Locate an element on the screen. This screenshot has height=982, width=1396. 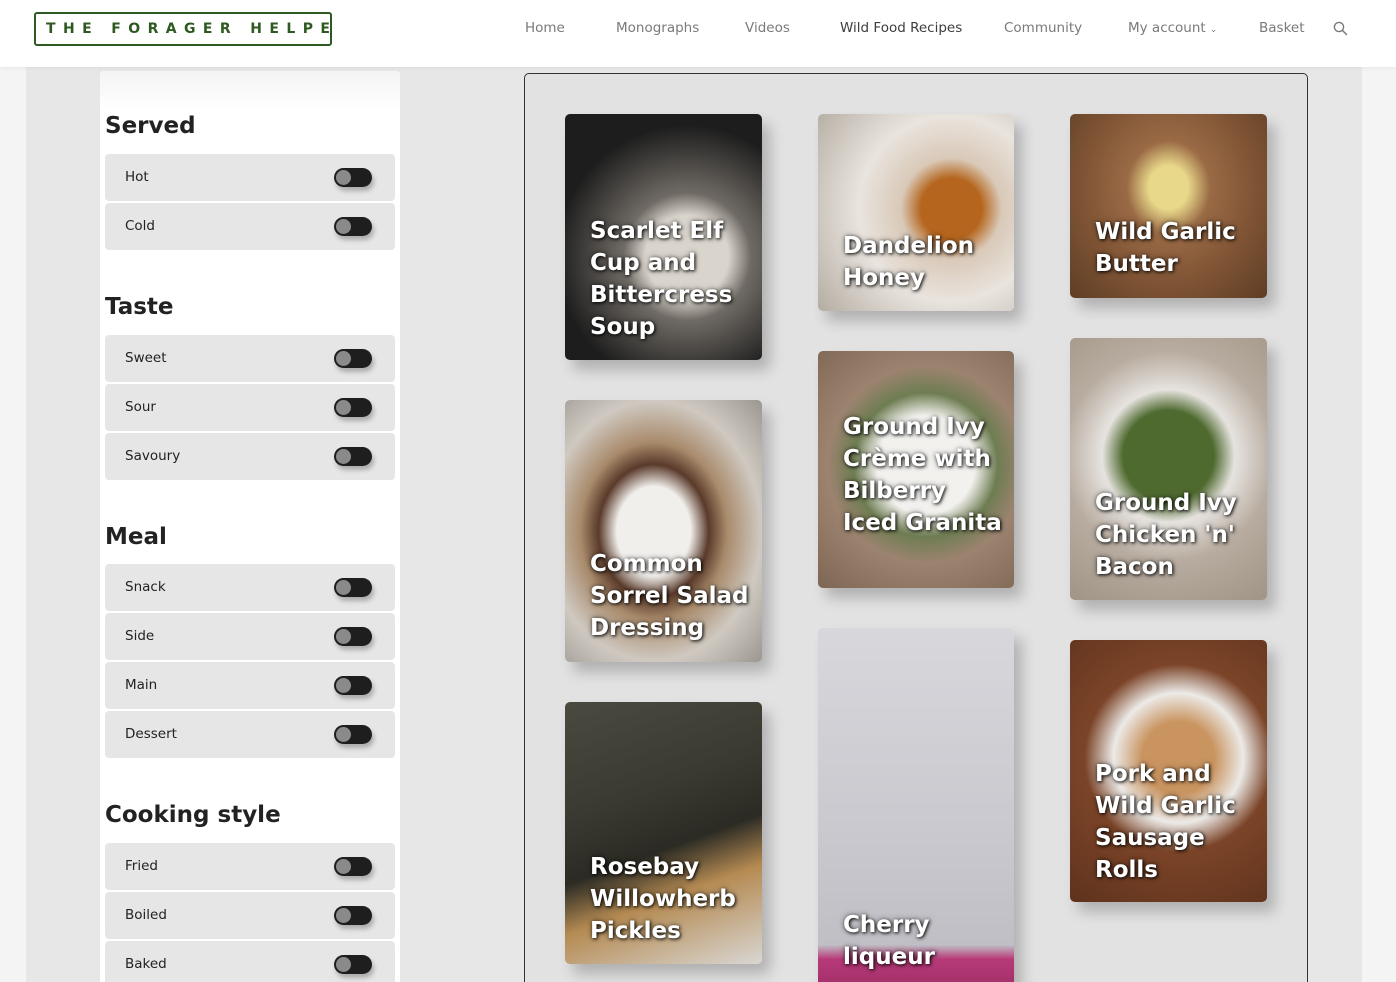
filter-hot: Hot is located at coordinates (250, 177).